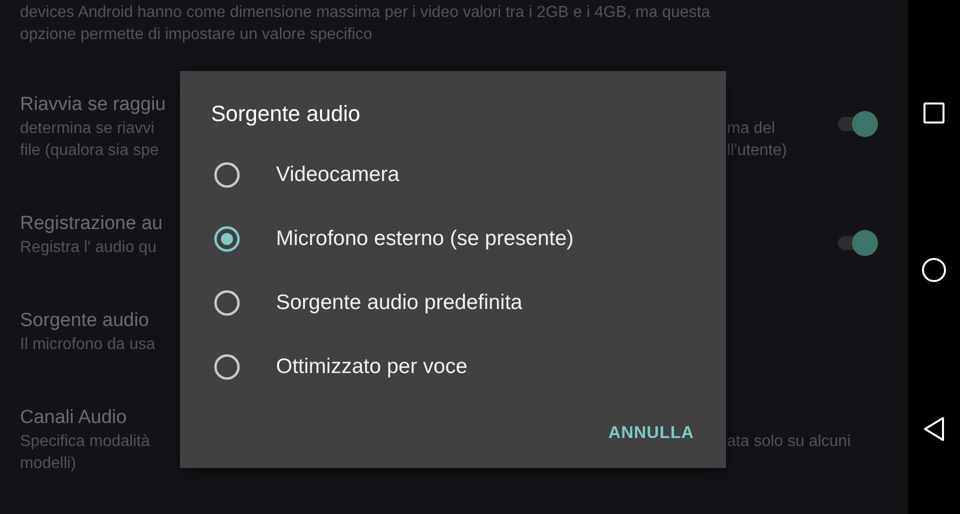 The image size is (960, 514). What do you see at coordinates (88, 345) in the screenshot?
I see `setting-description: Il microfono da usa` at bounding box center [88, 345].